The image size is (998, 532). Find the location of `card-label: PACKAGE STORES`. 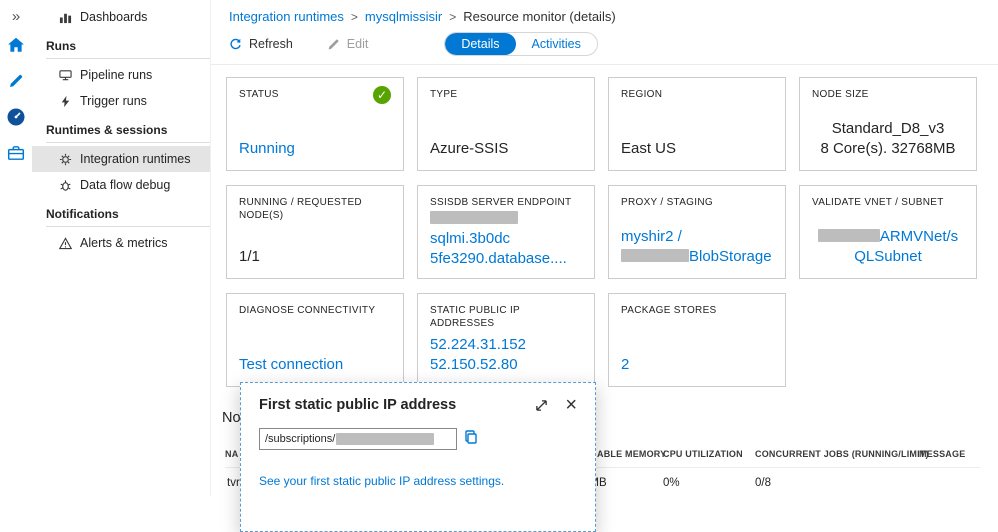

card-label: PACKAGE STORES is located at coordinates (669, 310).